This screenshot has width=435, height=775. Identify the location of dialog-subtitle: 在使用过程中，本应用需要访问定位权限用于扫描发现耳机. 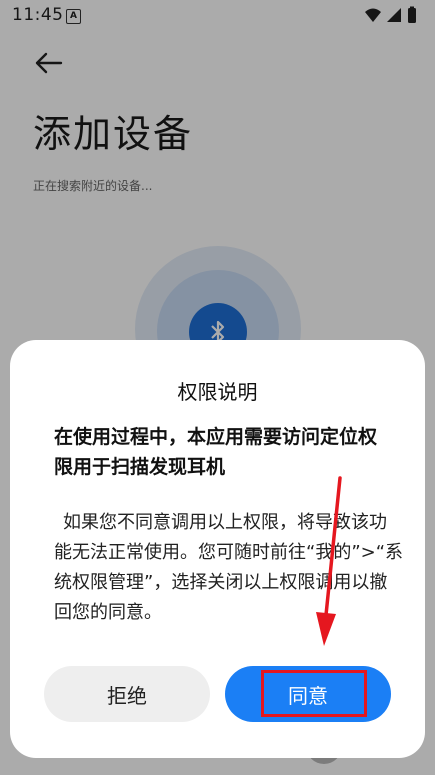
(216, 452).